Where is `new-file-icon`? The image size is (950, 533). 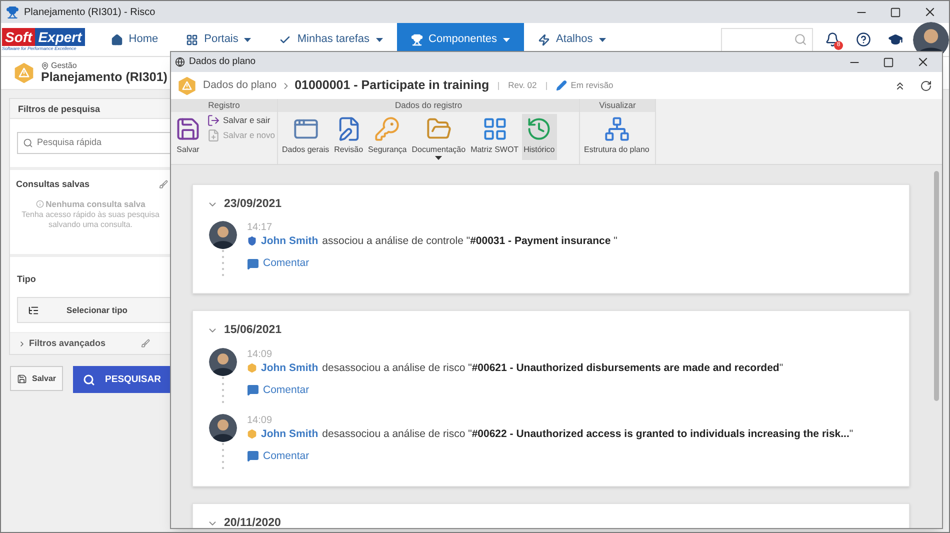
new-file-icon is located at coordinates (213, 135).